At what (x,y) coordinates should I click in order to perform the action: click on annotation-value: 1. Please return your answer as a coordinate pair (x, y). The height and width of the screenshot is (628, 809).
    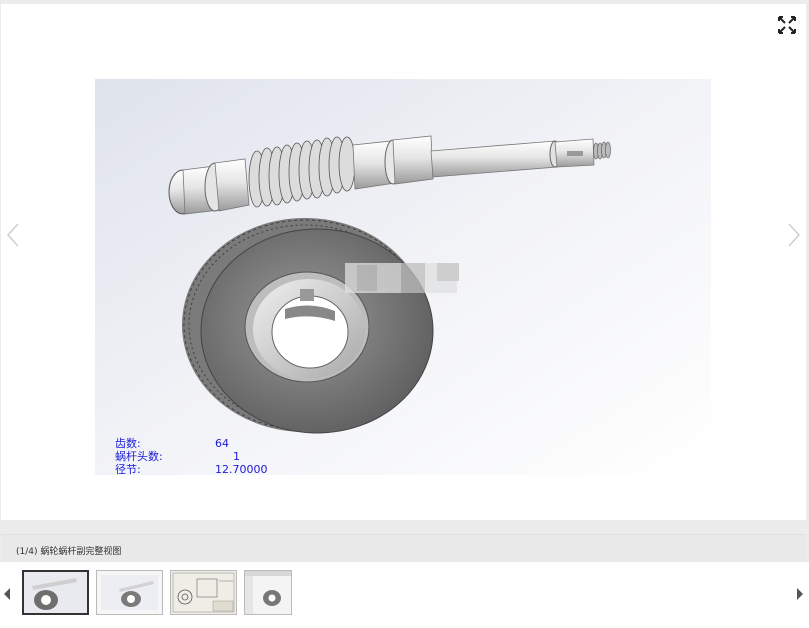
    Looking at the image, I should click on (236, 456).